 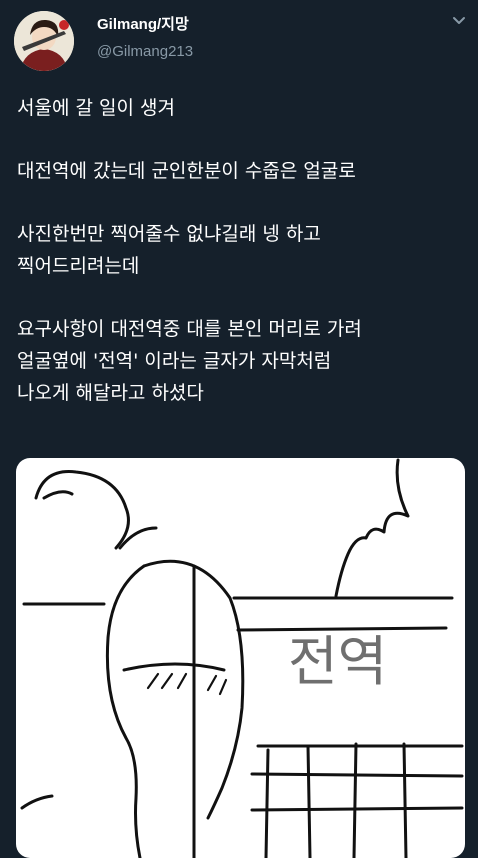 What do you see at coordinates (174, 361) in the screenshot?
I see `tweet-line: 얼굴옆에 '전역' 이라는 글자가 자막처럼` at bounding box center [174, 361].